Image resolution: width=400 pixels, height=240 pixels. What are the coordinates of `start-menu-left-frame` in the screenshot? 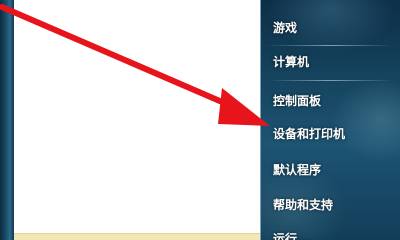 It's located at (7, 120).